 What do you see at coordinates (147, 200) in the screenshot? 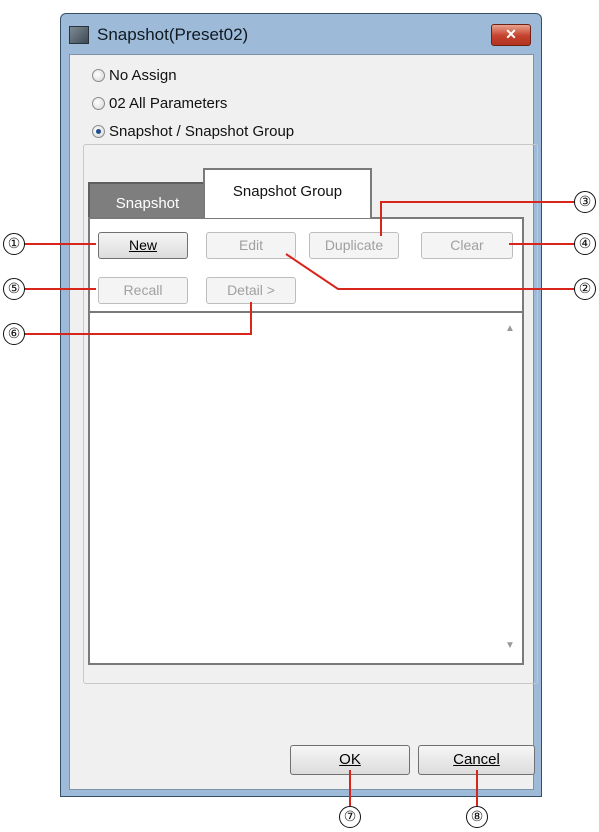
I see `tab-snapshot: Snapshot` at bounding box center [147, 200].